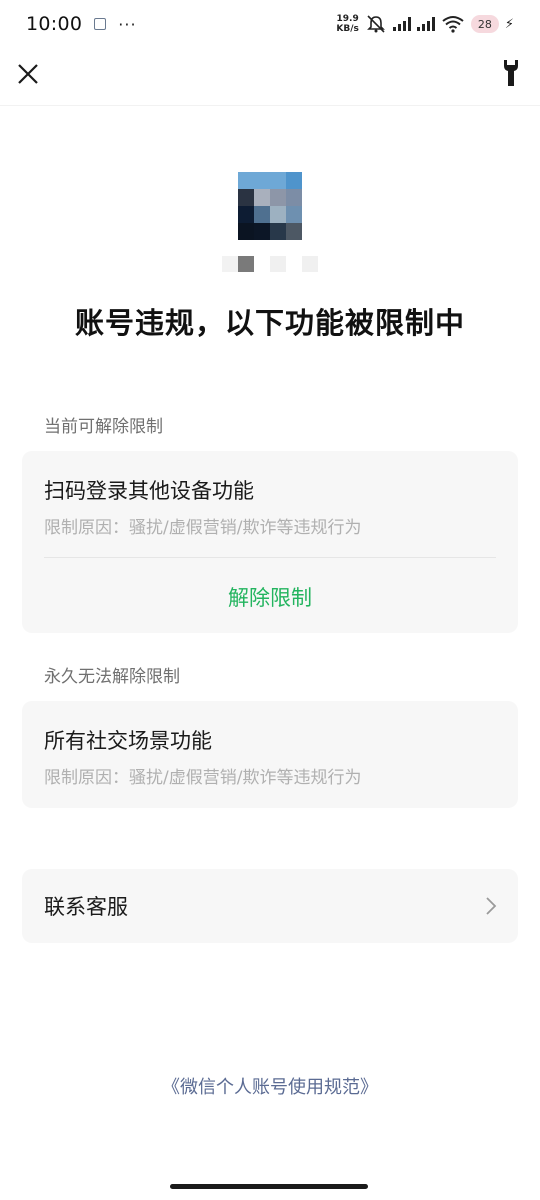  What do you see at coordinates (269, 323) in the screenshot?
I see `page-title: 账号违规，以下功能被限制中` at bounding box center [269, 323].